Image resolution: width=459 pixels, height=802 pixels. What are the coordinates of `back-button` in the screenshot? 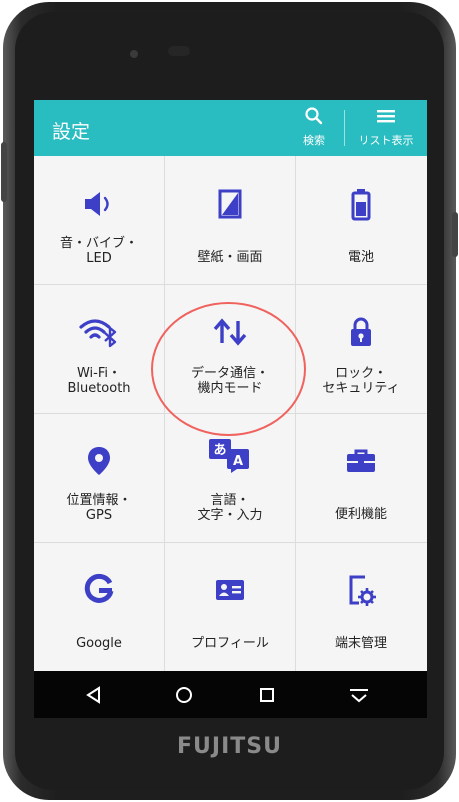 It's located at (94, 694).